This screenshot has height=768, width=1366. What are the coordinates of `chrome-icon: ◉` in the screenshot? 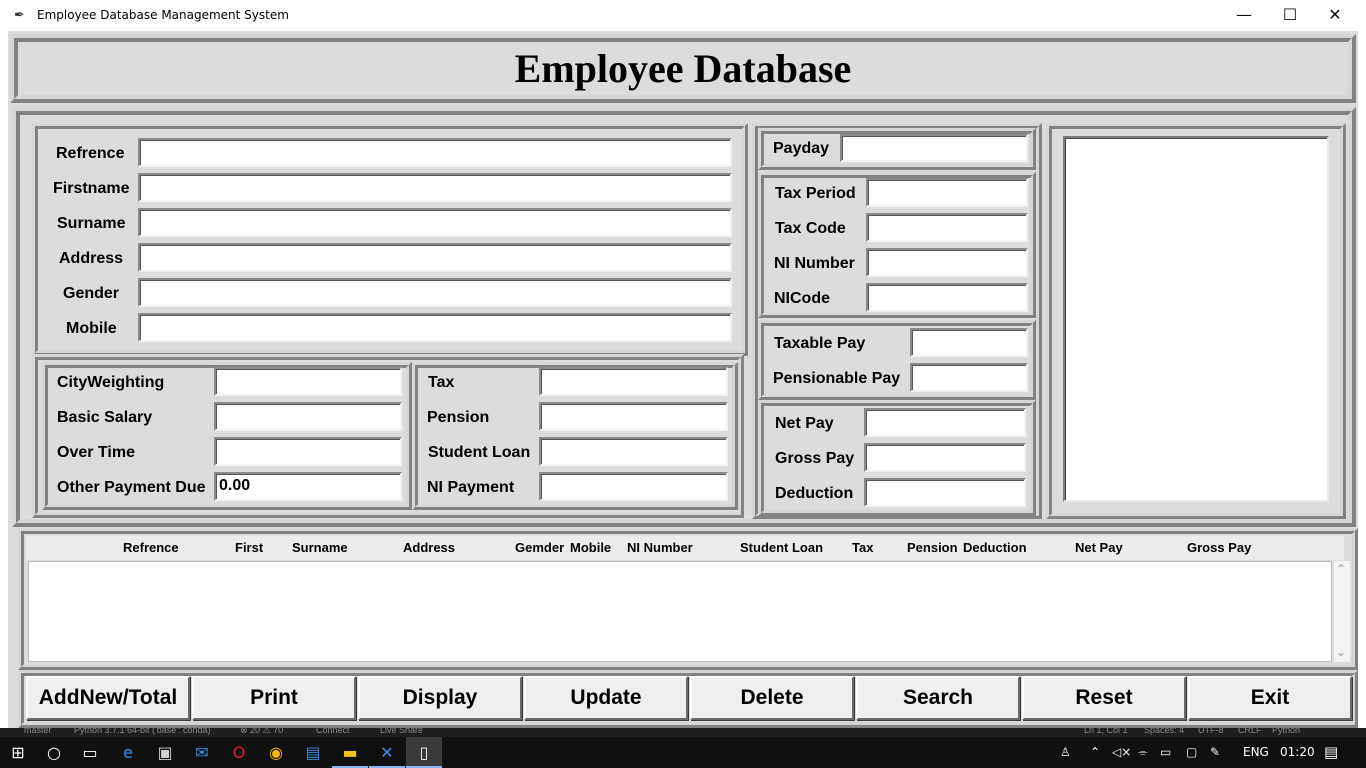 It's located at (276, 752).